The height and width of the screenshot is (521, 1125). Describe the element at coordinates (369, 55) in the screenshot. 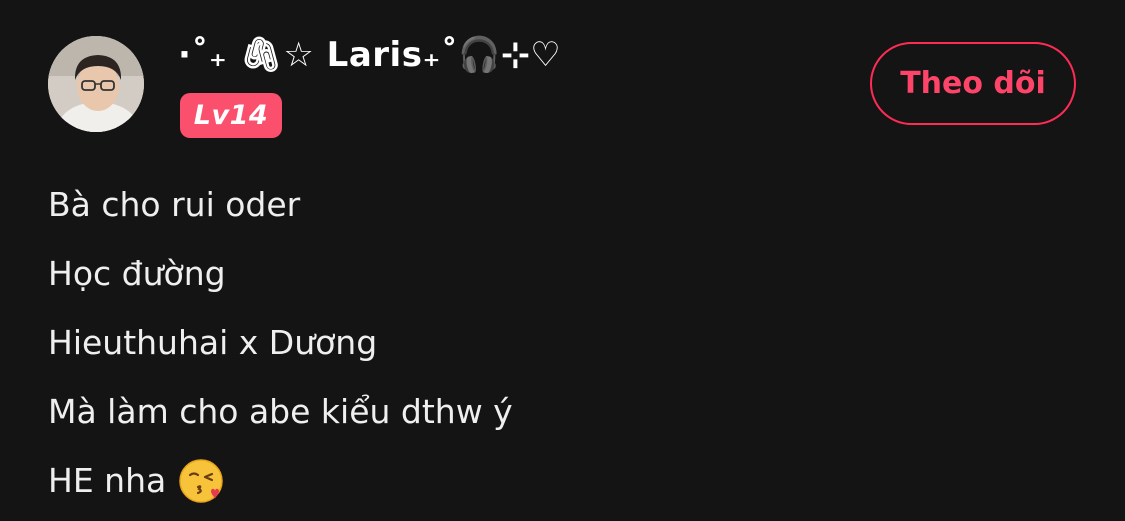

I see `username: ·˚₊ 🖇☆ Laris₊˚🎧⊹♡` at that location.